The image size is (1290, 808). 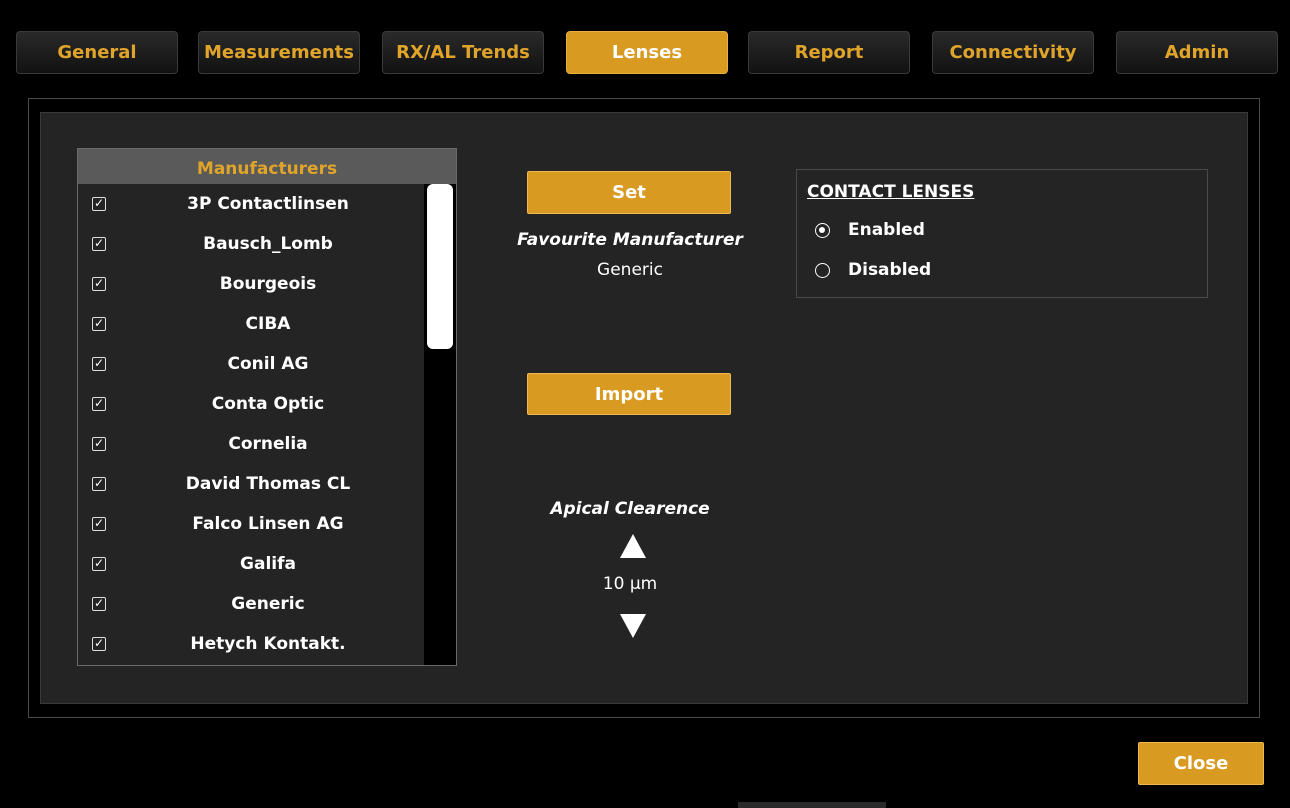 I want to click on radio-enabled, so click(x=822, y=230).